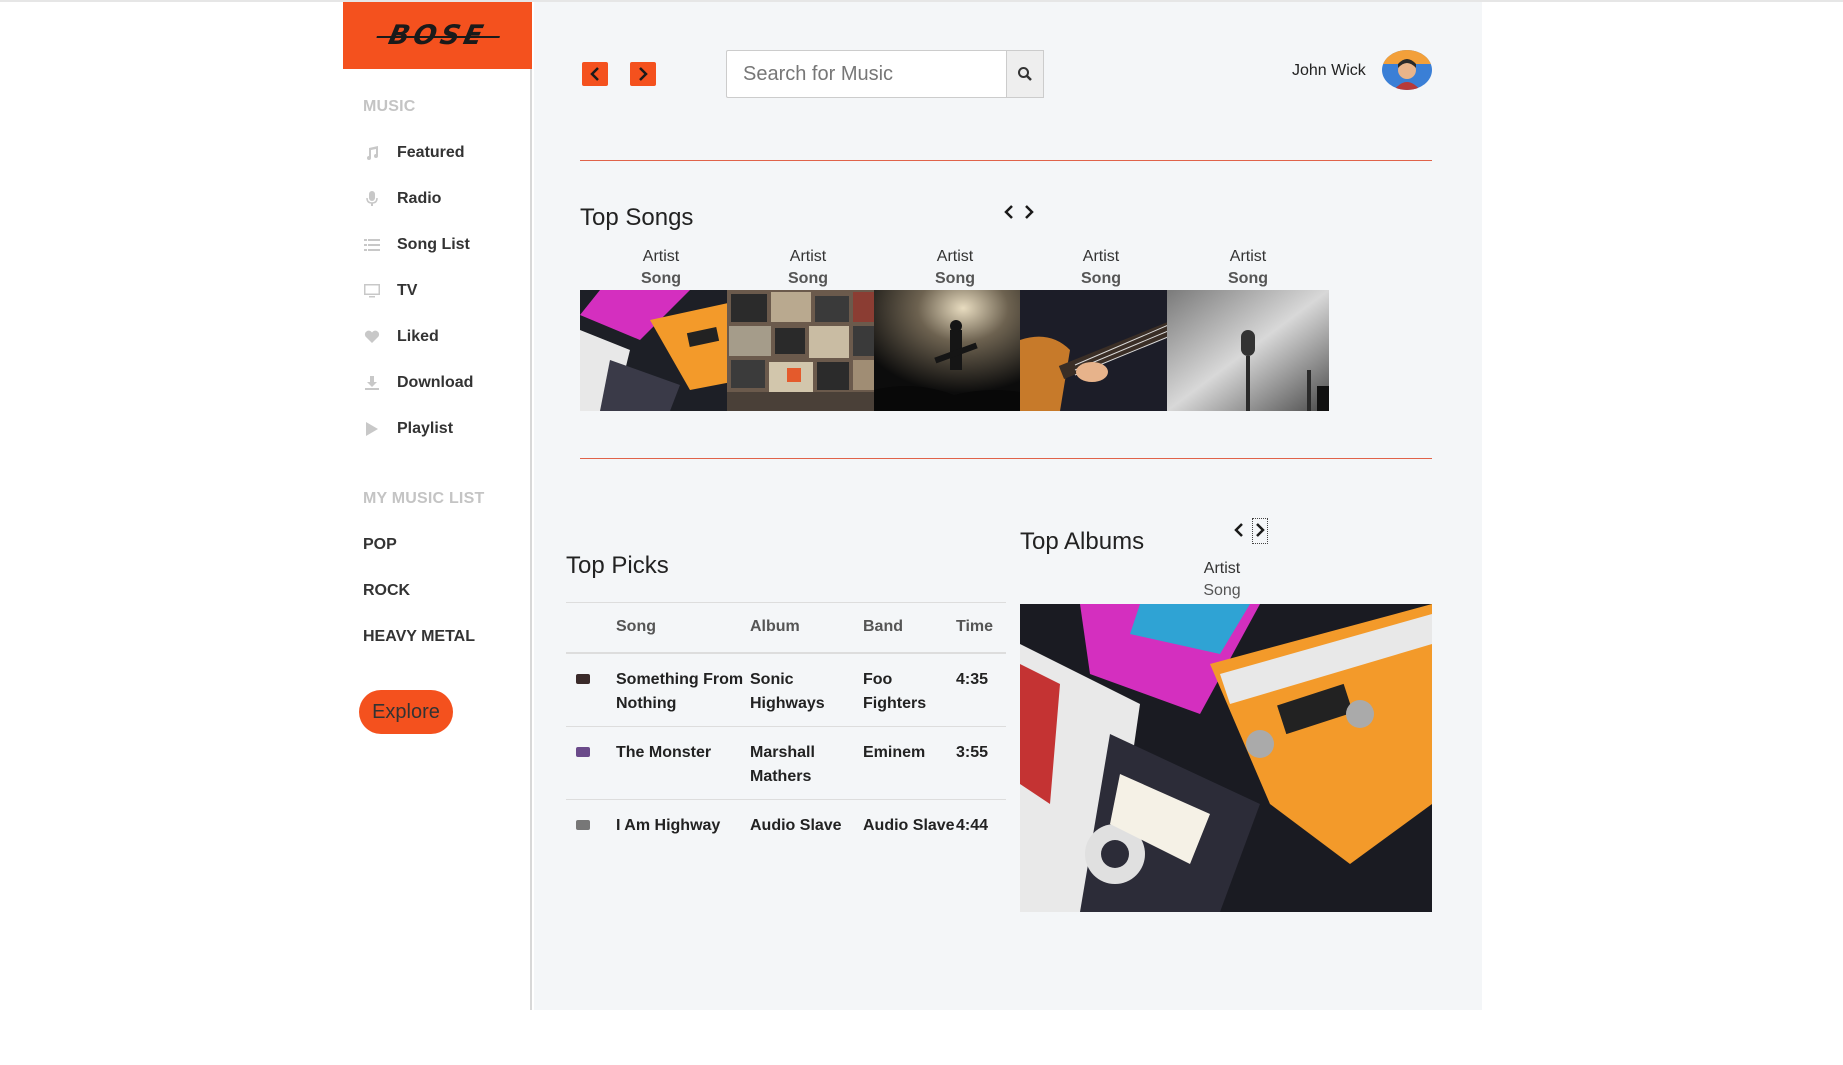  Describe the element at coordinates (981, 689) in the screenshot. I see `cell-time: 4:35` at that location.